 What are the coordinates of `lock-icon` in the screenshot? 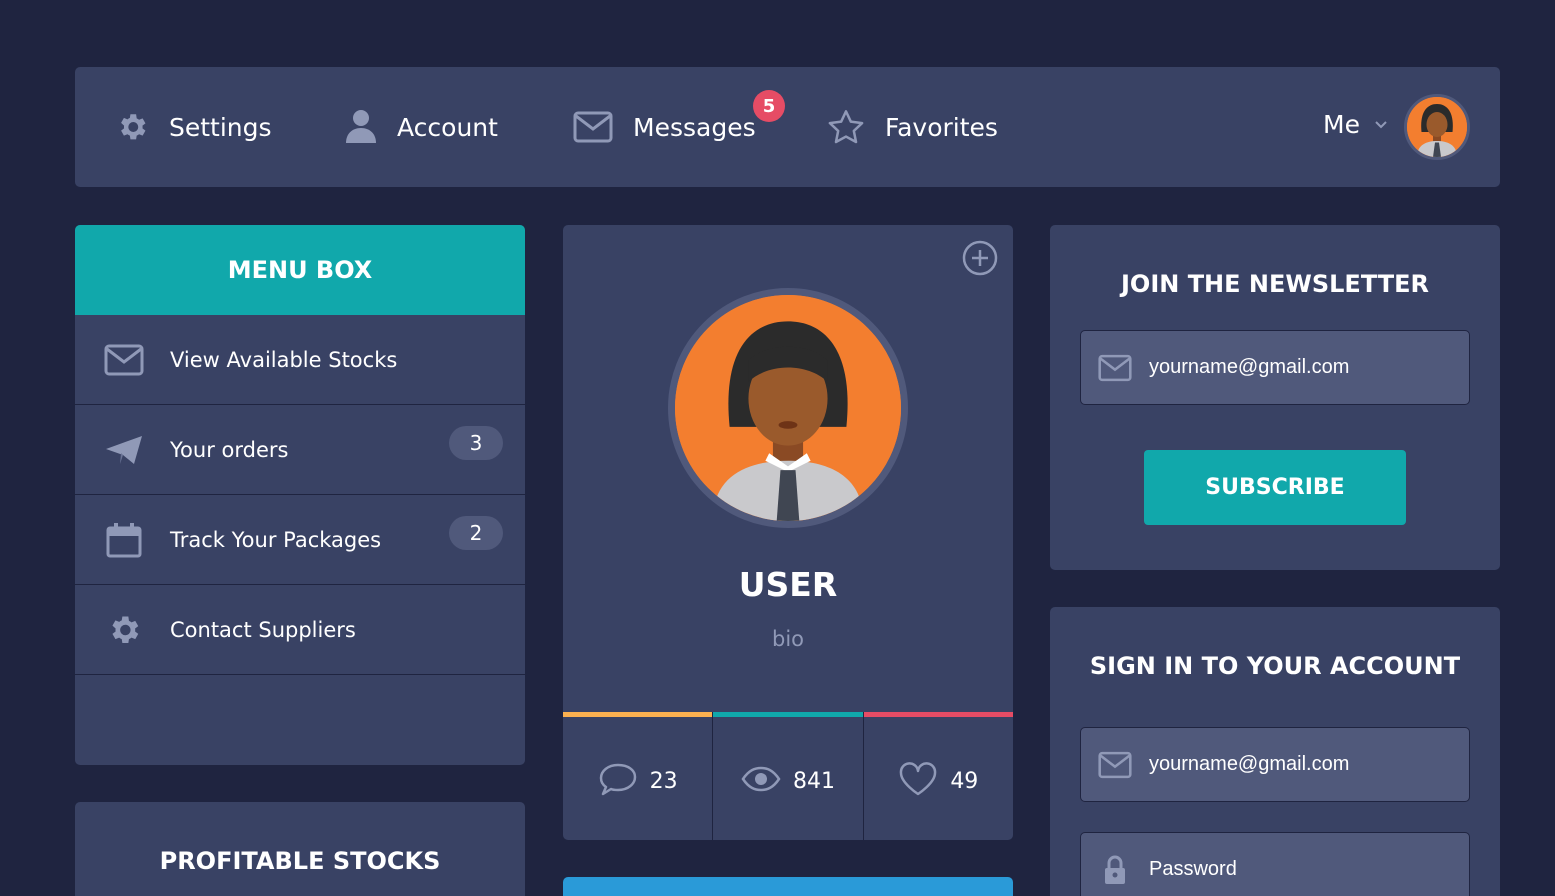 It's located at (1115, 870).